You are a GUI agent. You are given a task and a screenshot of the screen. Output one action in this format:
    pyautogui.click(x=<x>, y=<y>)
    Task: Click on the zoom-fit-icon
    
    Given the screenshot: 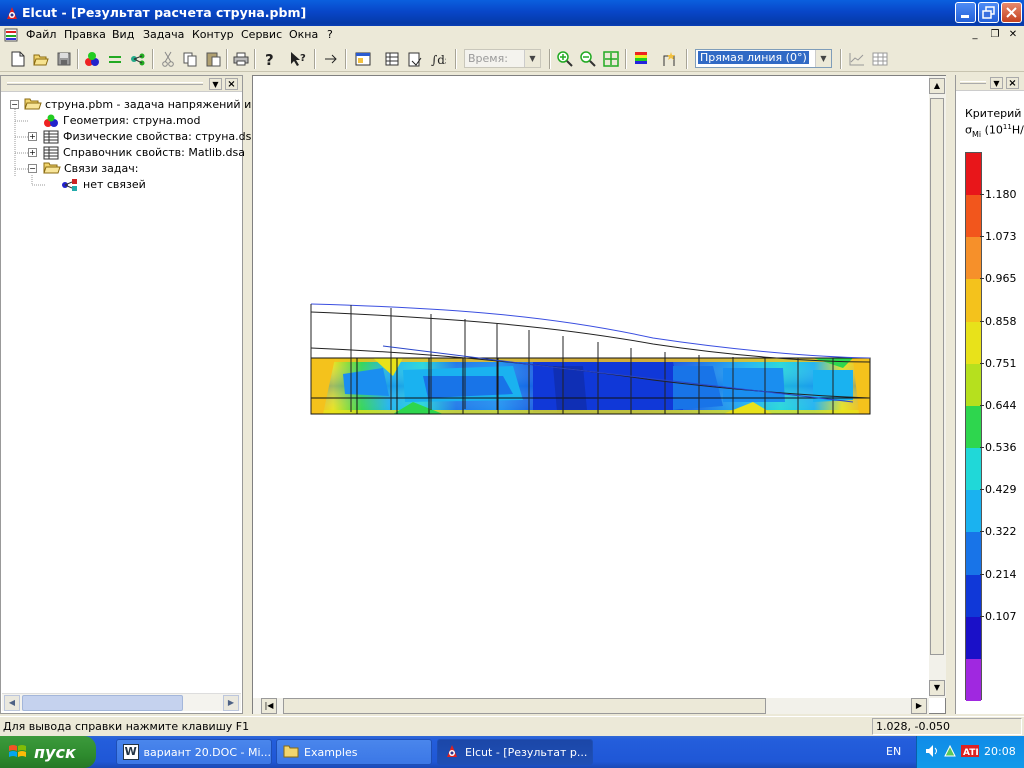 What is the action you would take?
    pyautogui.click(x=611, y=59)
    